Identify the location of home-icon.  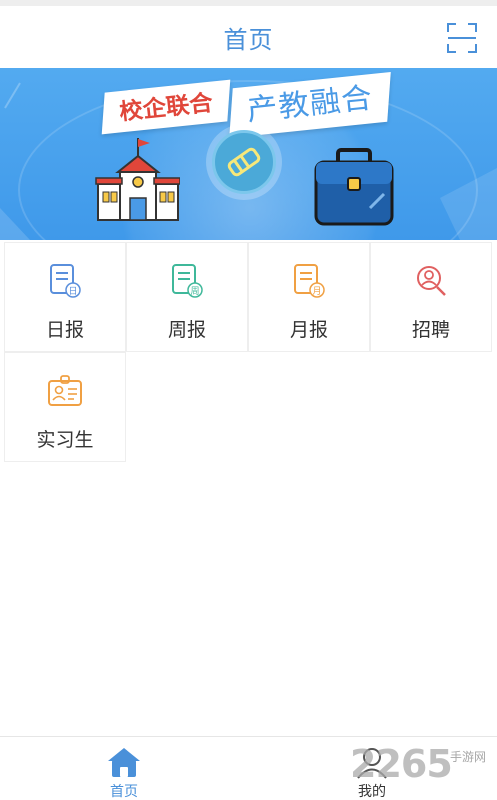
(124, 762).